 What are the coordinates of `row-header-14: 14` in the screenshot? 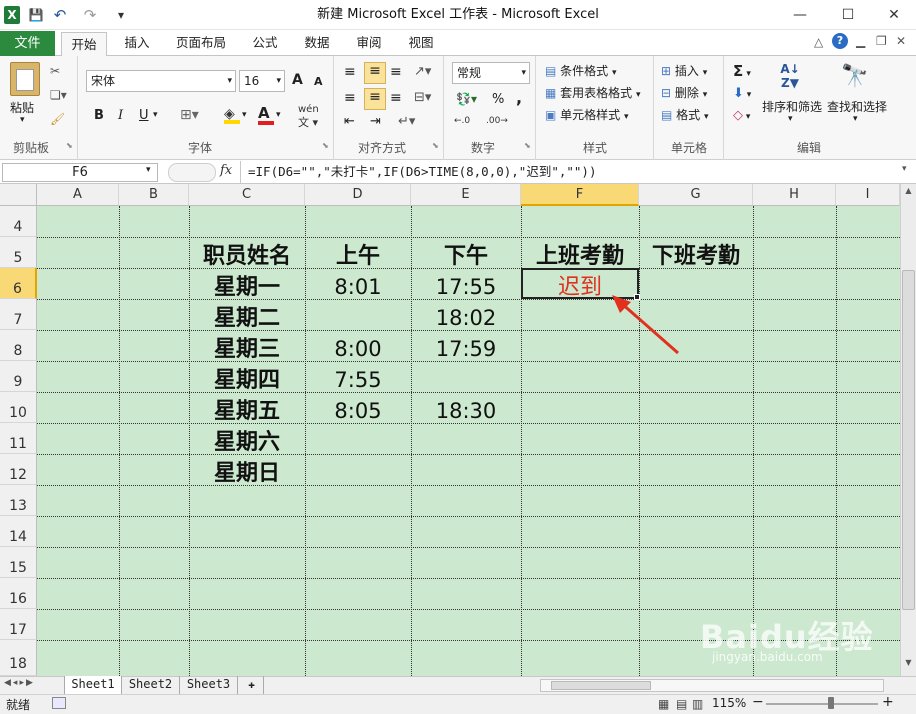 It's located at (18, 531).